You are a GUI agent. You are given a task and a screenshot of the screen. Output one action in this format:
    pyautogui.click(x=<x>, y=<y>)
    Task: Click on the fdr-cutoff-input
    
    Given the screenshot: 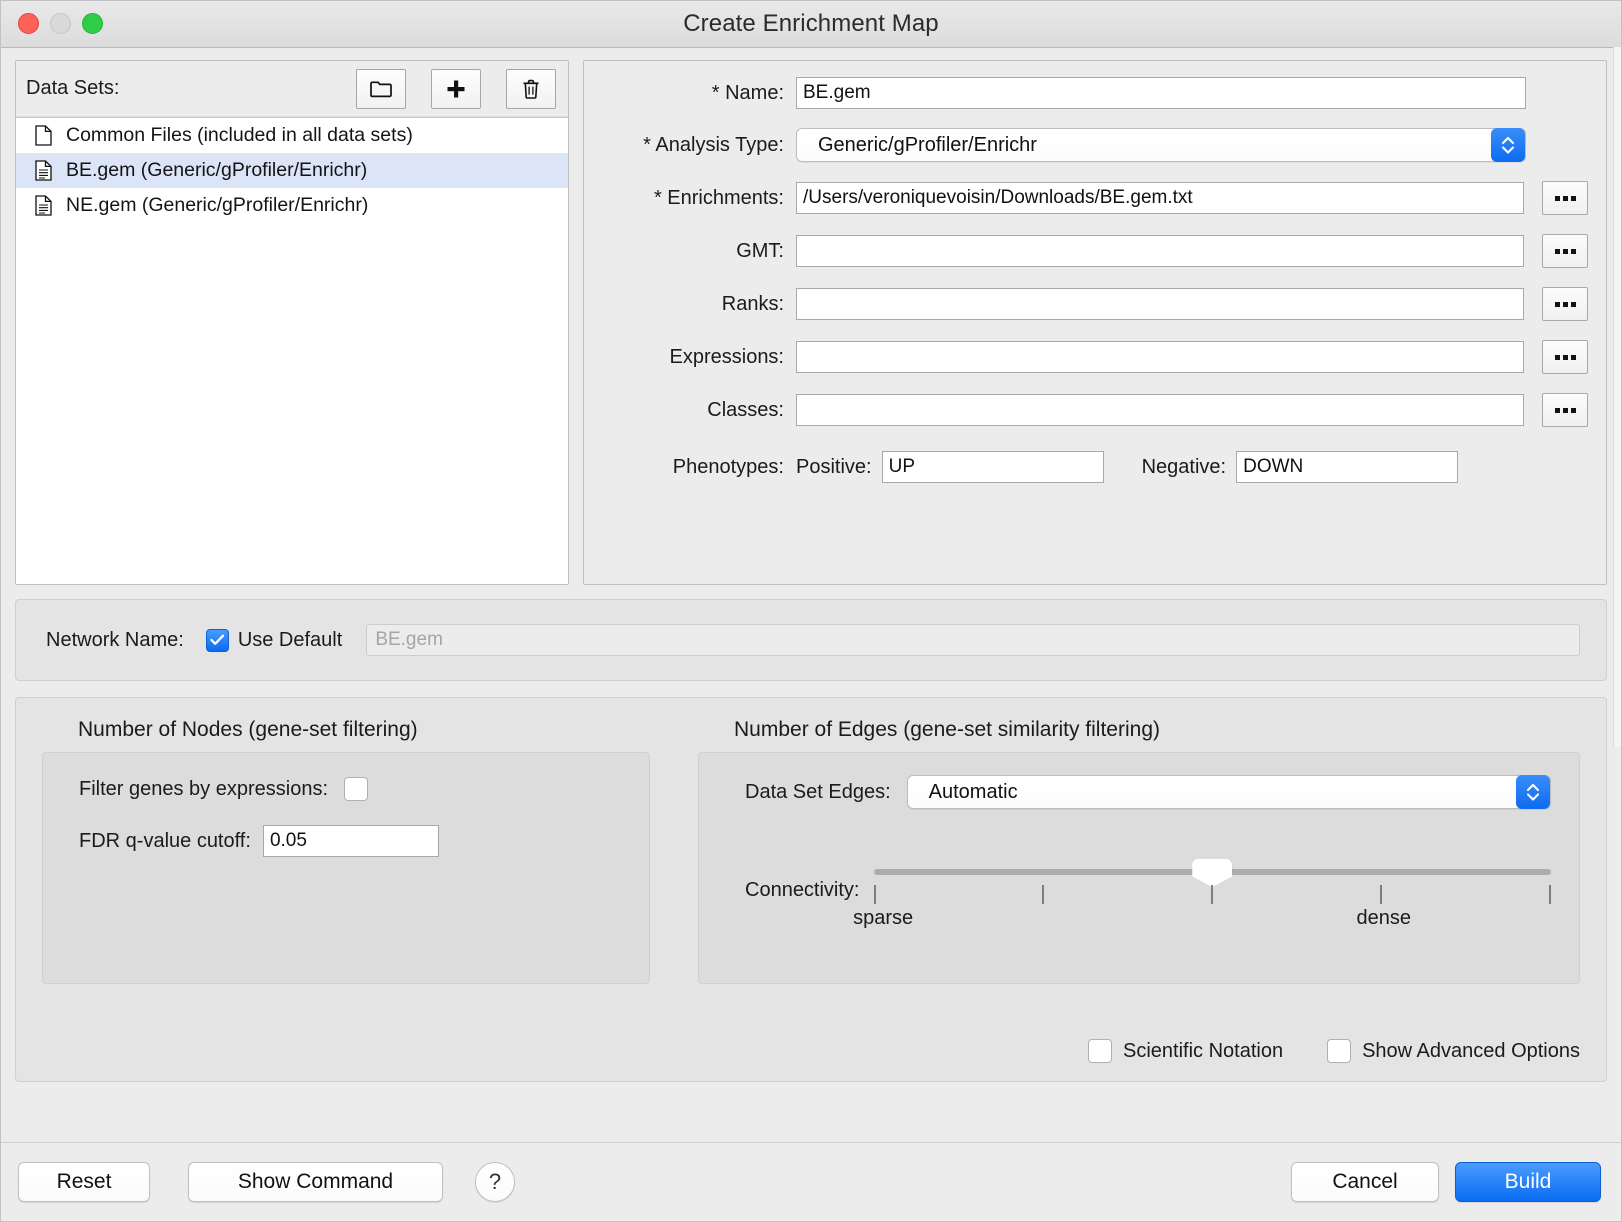 What is the action you would take?
    pyautogui.click(x=350, y=841)
    